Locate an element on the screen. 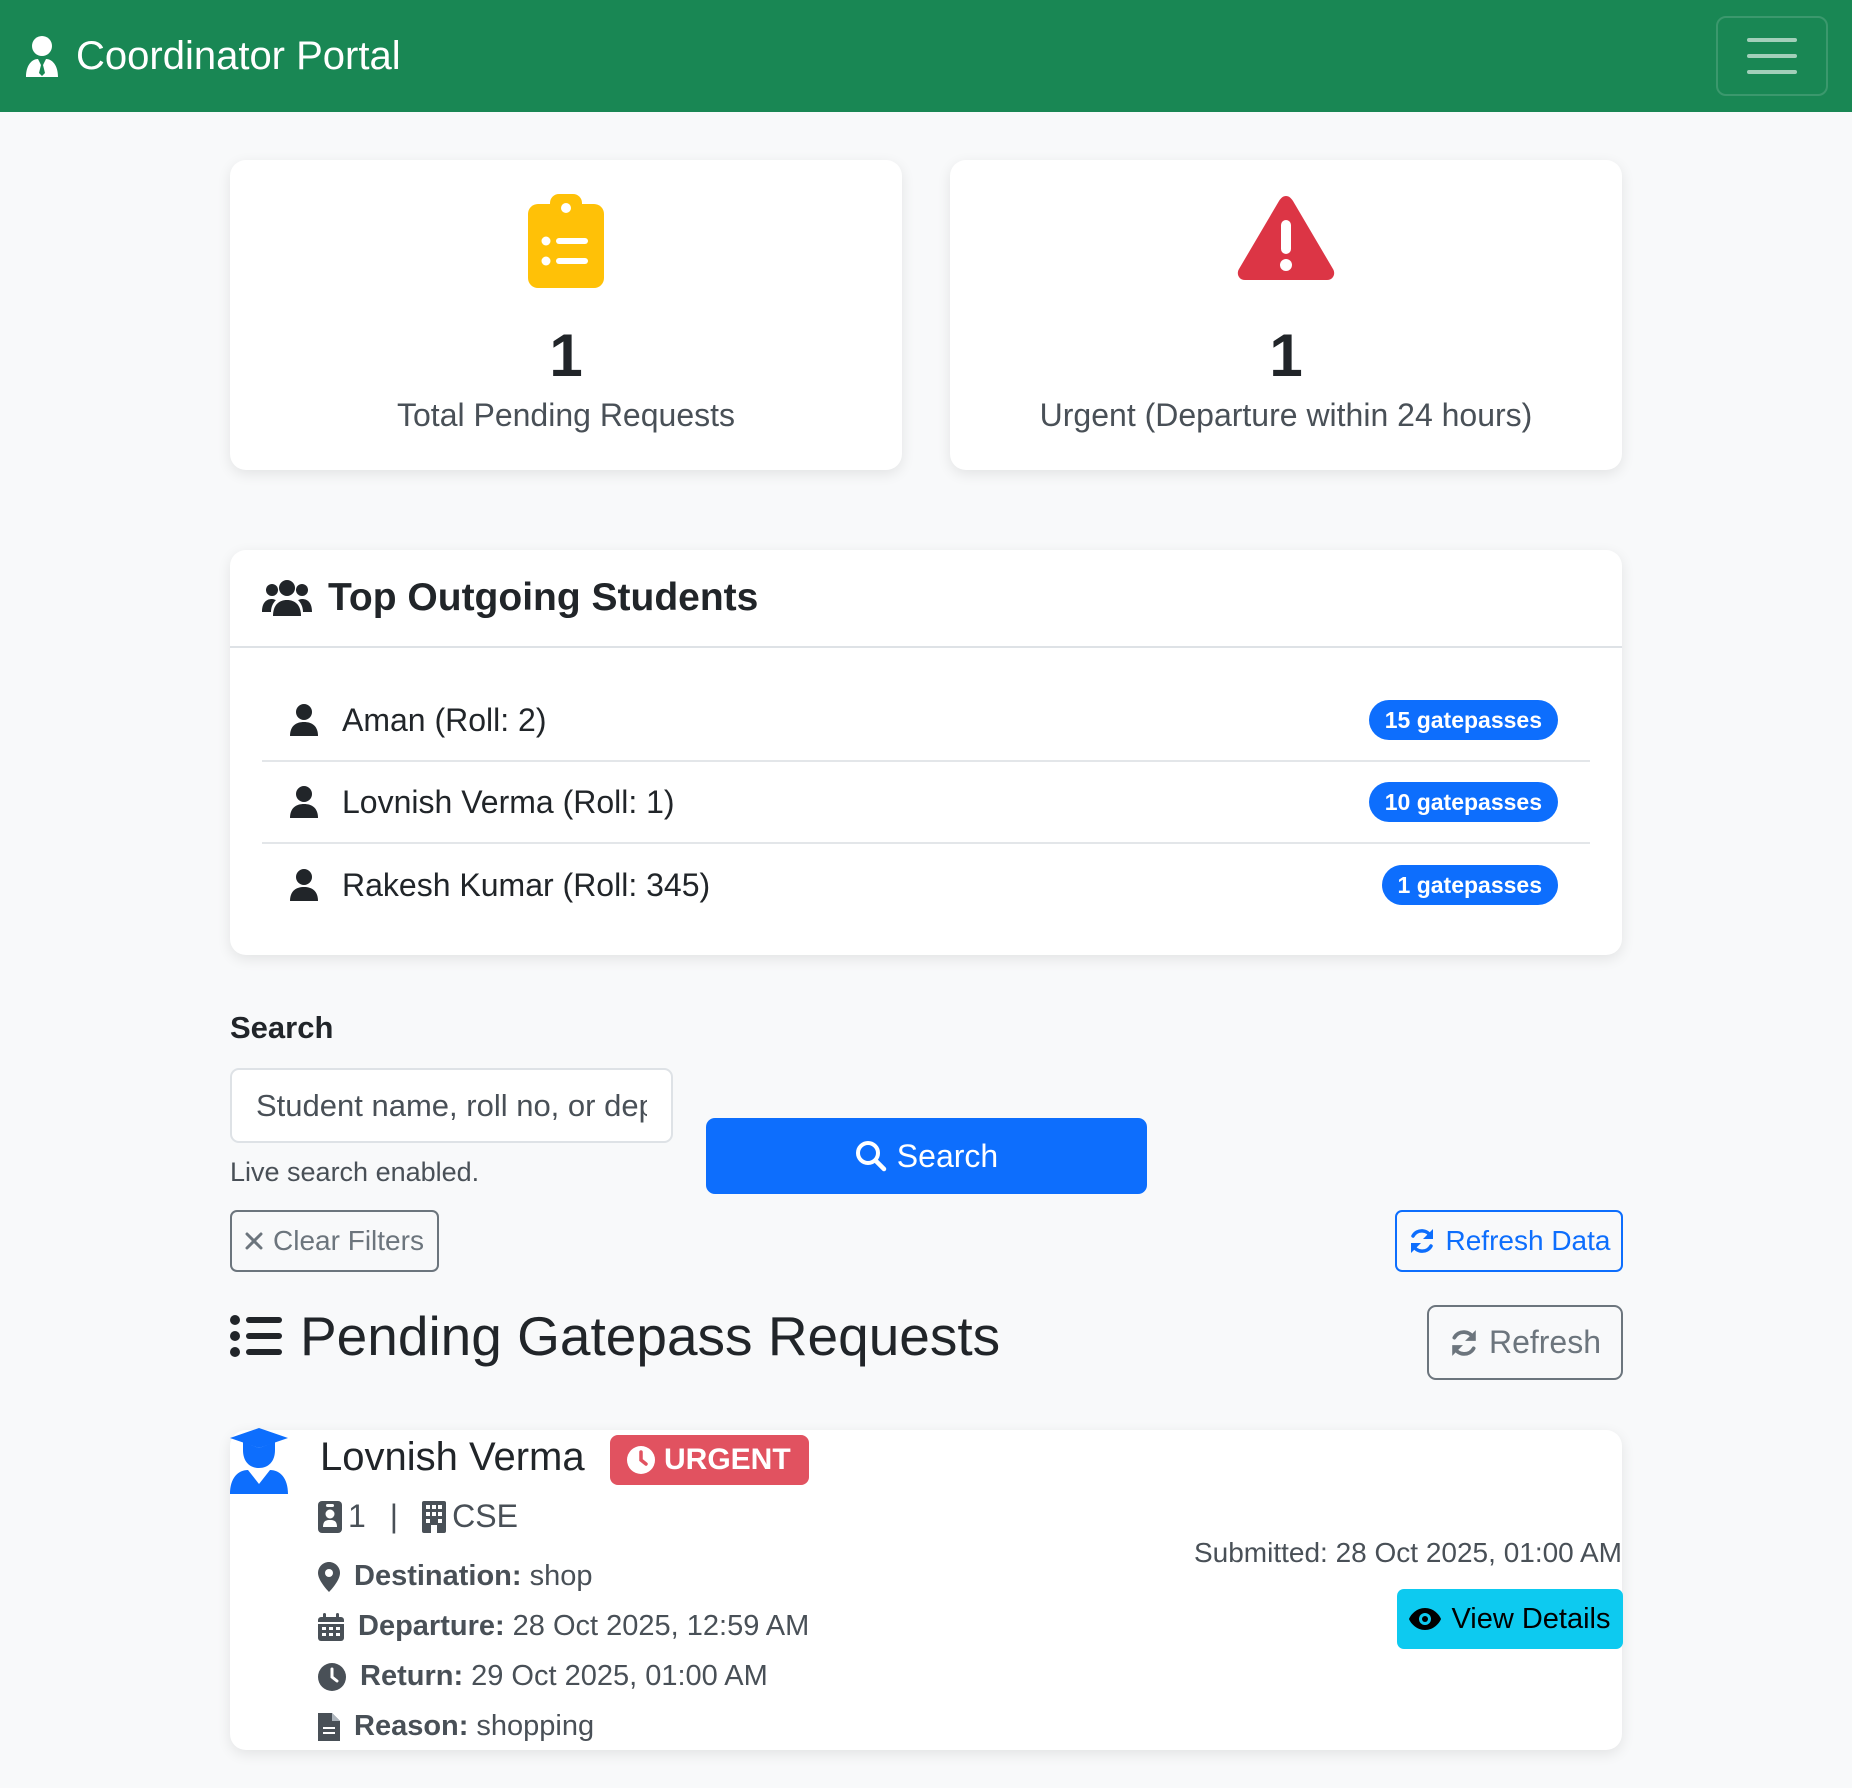 The image size is (1852, 1788). request-student-name: Lovnish Verma is located at coordinates (452, 1457).